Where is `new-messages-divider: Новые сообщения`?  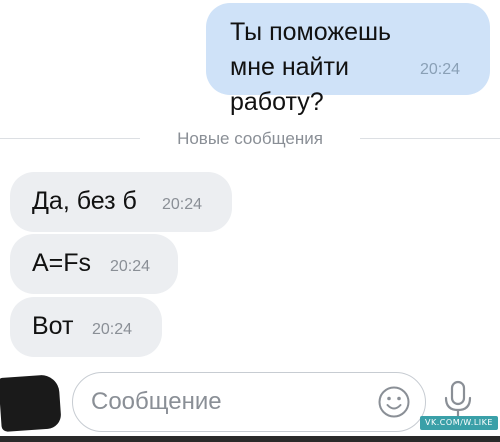 new-messages-divider: Новые сообщения is located at coordinates (250, 138).